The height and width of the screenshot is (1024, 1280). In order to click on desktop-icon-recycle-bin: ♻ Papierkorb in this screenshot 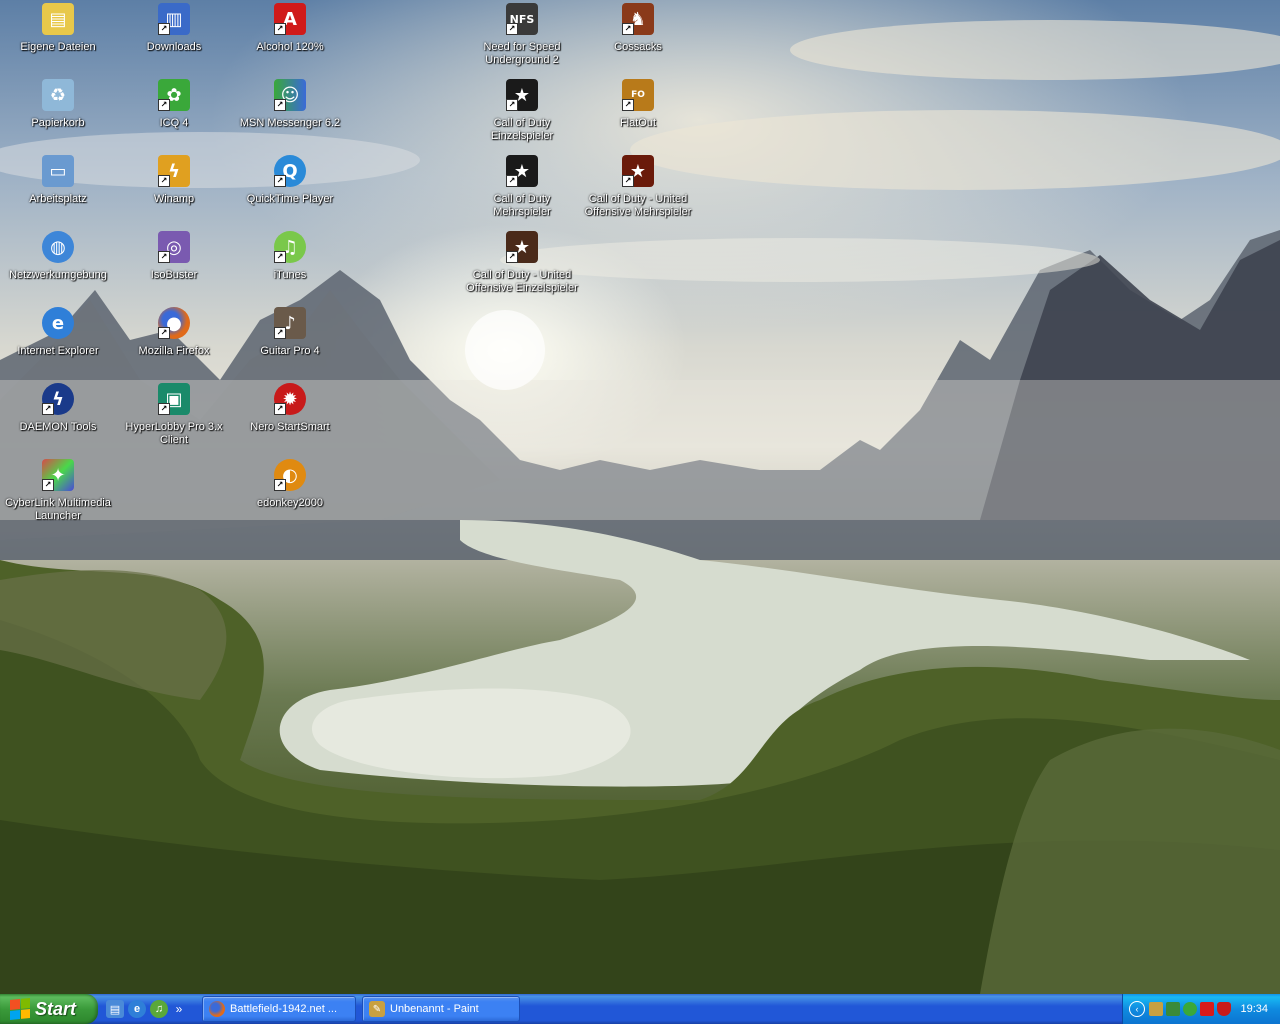, I will do `click(58, 104)`.